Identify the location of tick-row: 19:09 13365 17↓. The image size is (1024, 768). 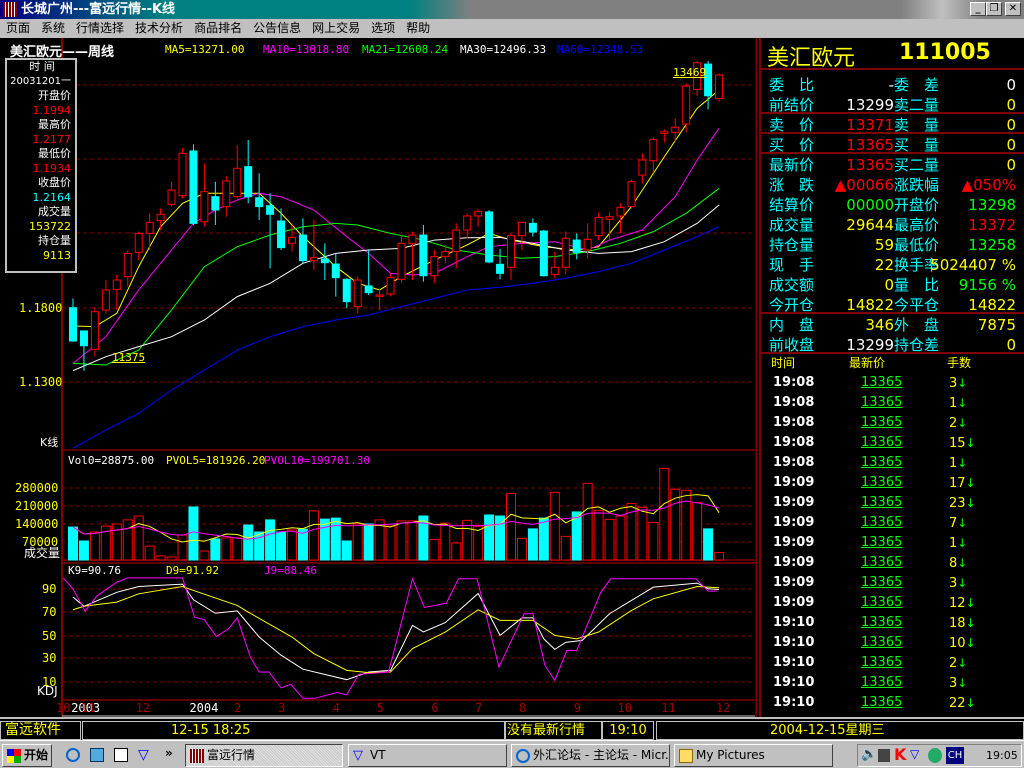
(892, 483).